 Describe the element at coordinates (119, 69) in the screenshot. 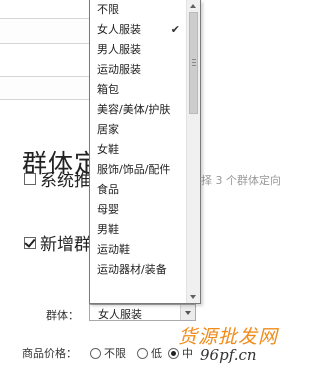

I see `dropdown-option-label: 运动服装` at that location.